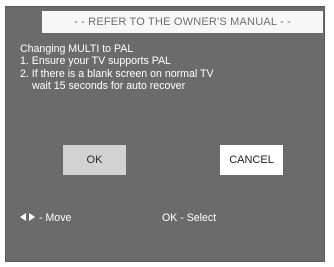  I want to click on right-arrow-icon, so click(32, 217).